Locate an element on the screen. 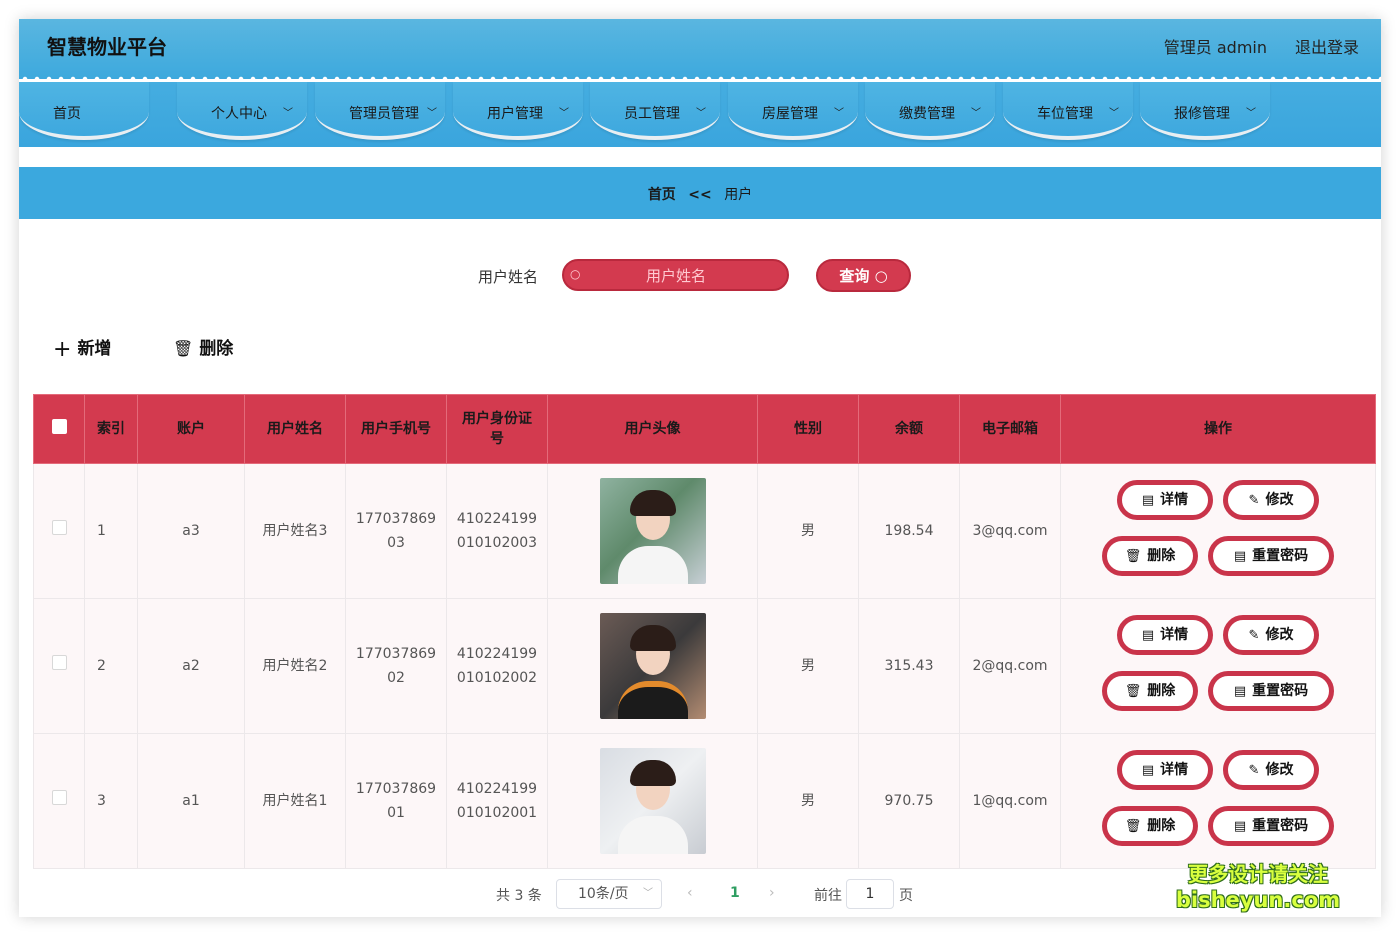  page-size-select: 10条/页 ﹀ is located at coordinates (609, 894).